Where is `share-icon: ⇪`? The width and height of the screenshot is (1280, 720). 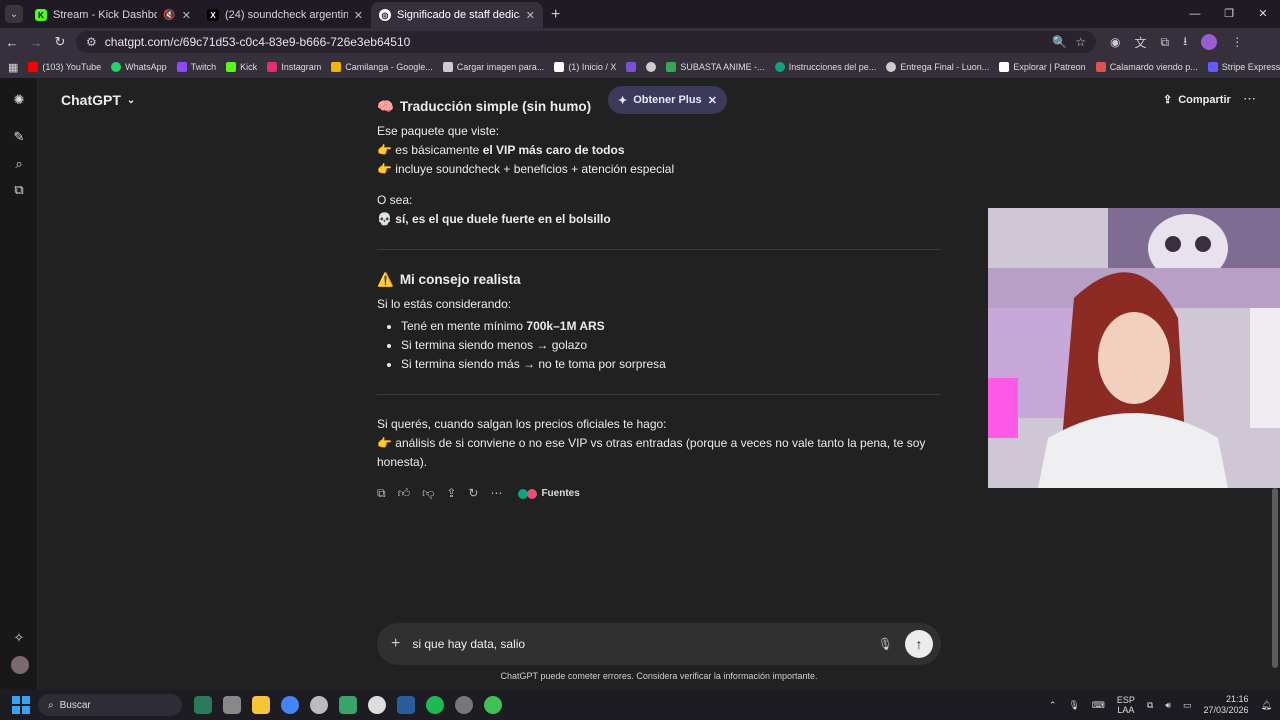 share-icon: ⇪ is located at coordinates (451, 493).